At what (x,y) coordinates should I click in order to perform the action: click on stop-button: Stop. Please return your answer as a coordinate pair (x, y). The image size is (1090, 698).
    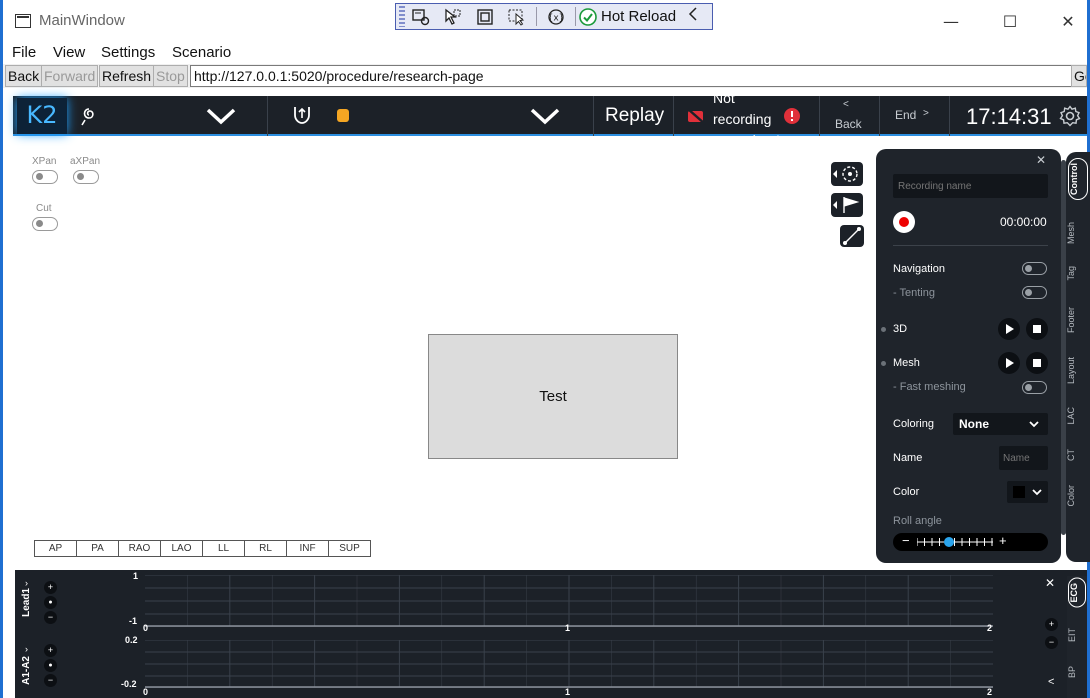
    Looking at the image, I should click on (170, 76).